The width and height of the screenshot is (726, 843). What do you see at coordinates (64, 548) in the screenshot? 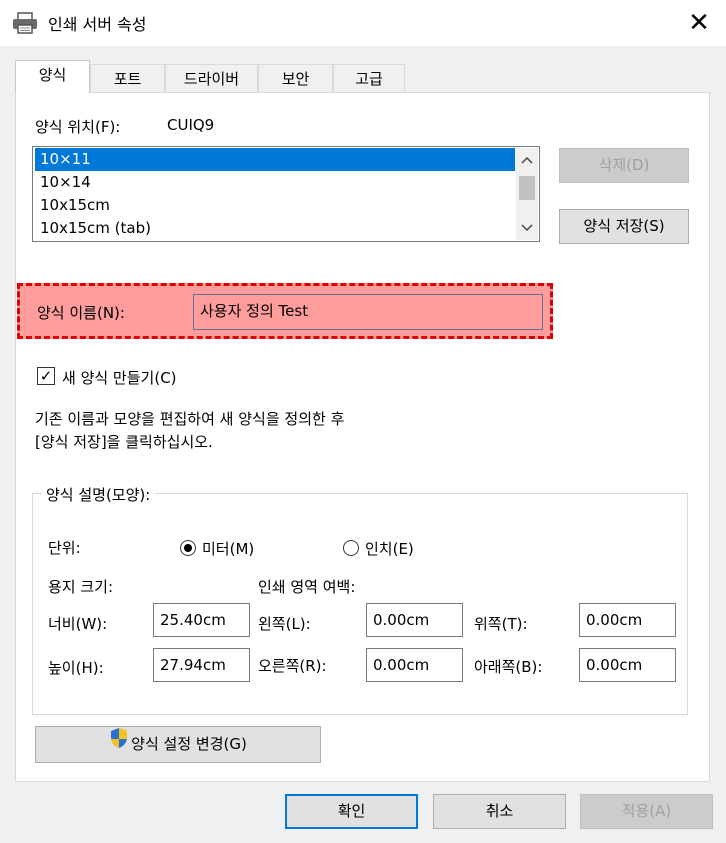
I see `unit-label: 단위:` at bounding box center [64, 548].